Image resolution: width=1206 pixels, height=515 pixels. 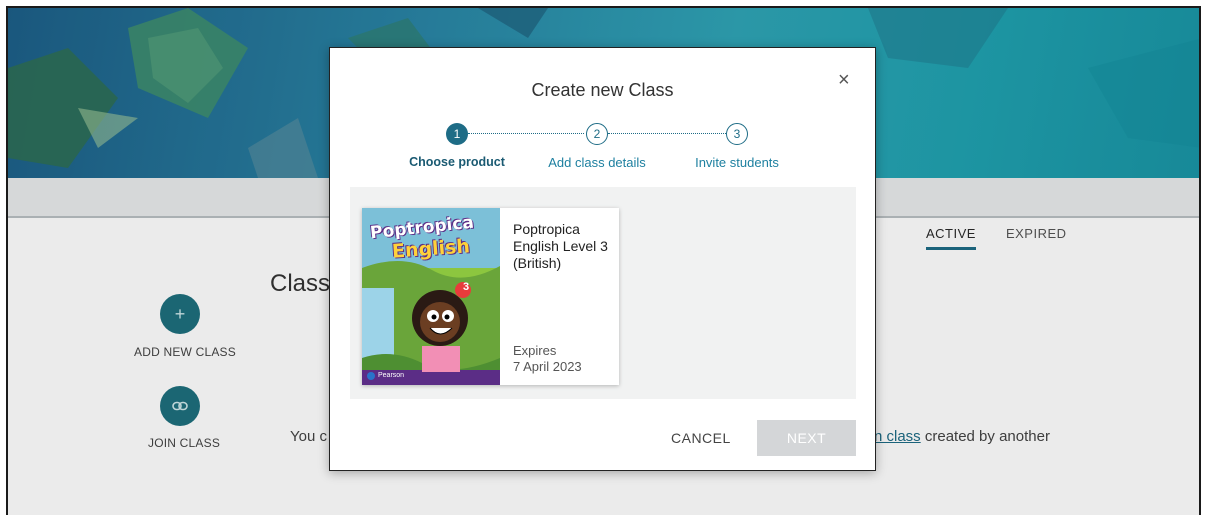 I want to click on step-3-circle: 3, so click(x=737, y=134).